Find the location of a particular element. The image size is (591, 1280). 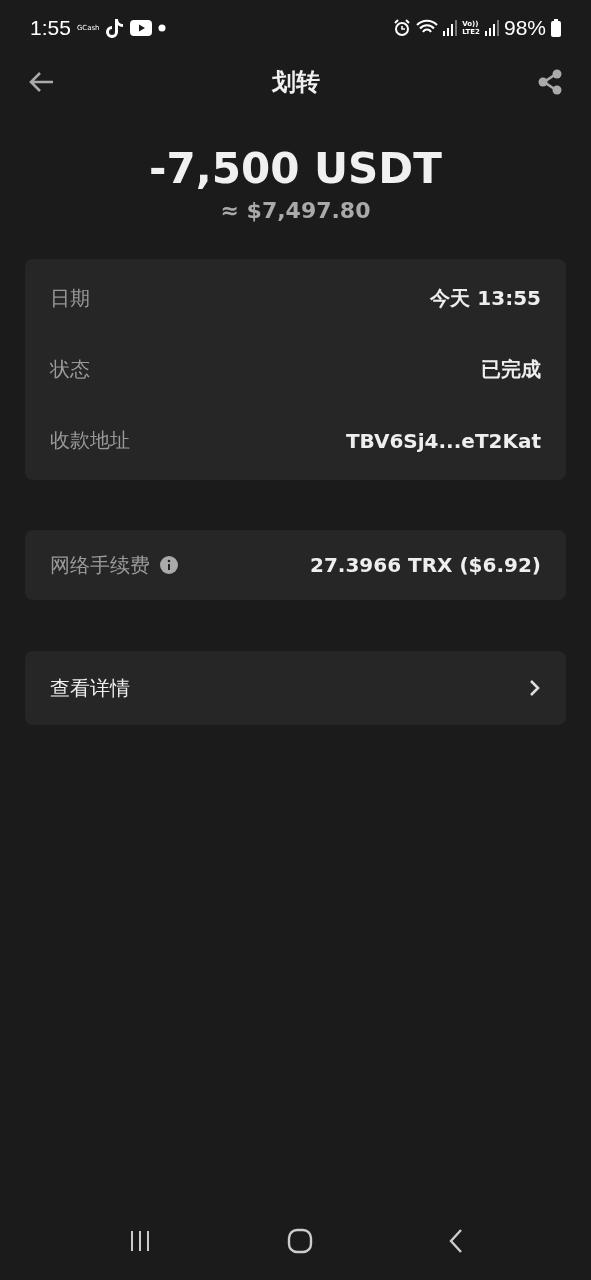

share-button is located at coordinates (550, 82).